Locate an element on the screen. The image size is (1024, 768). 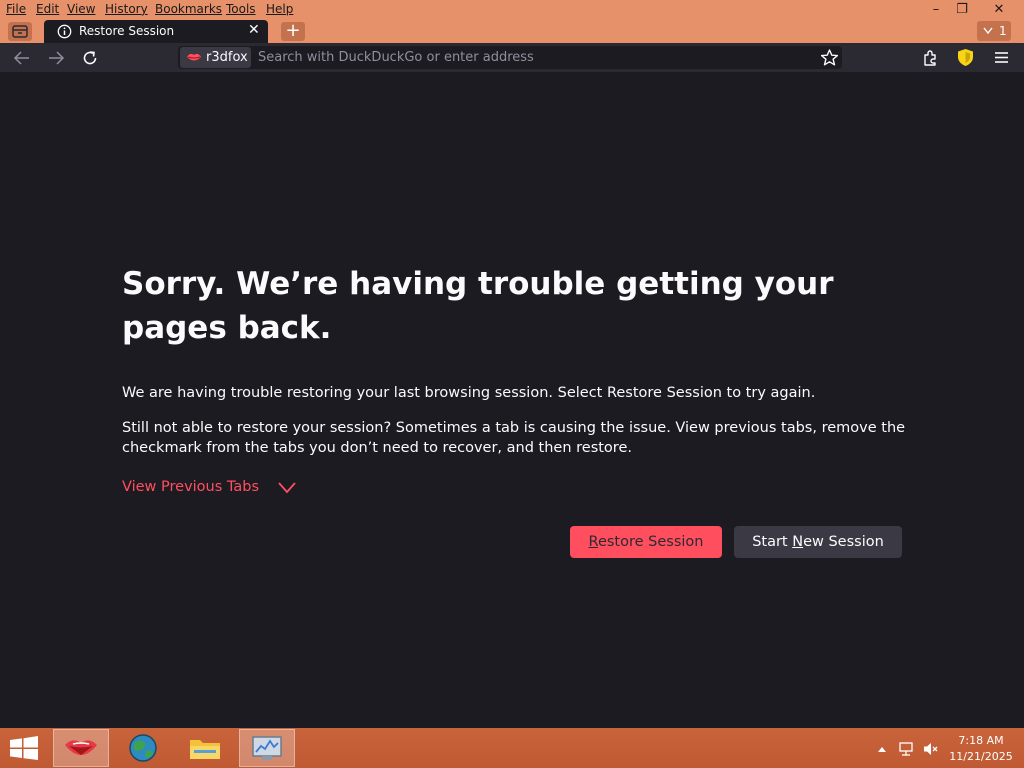
ublock-shield-icon is located at coordinates (965, 57).